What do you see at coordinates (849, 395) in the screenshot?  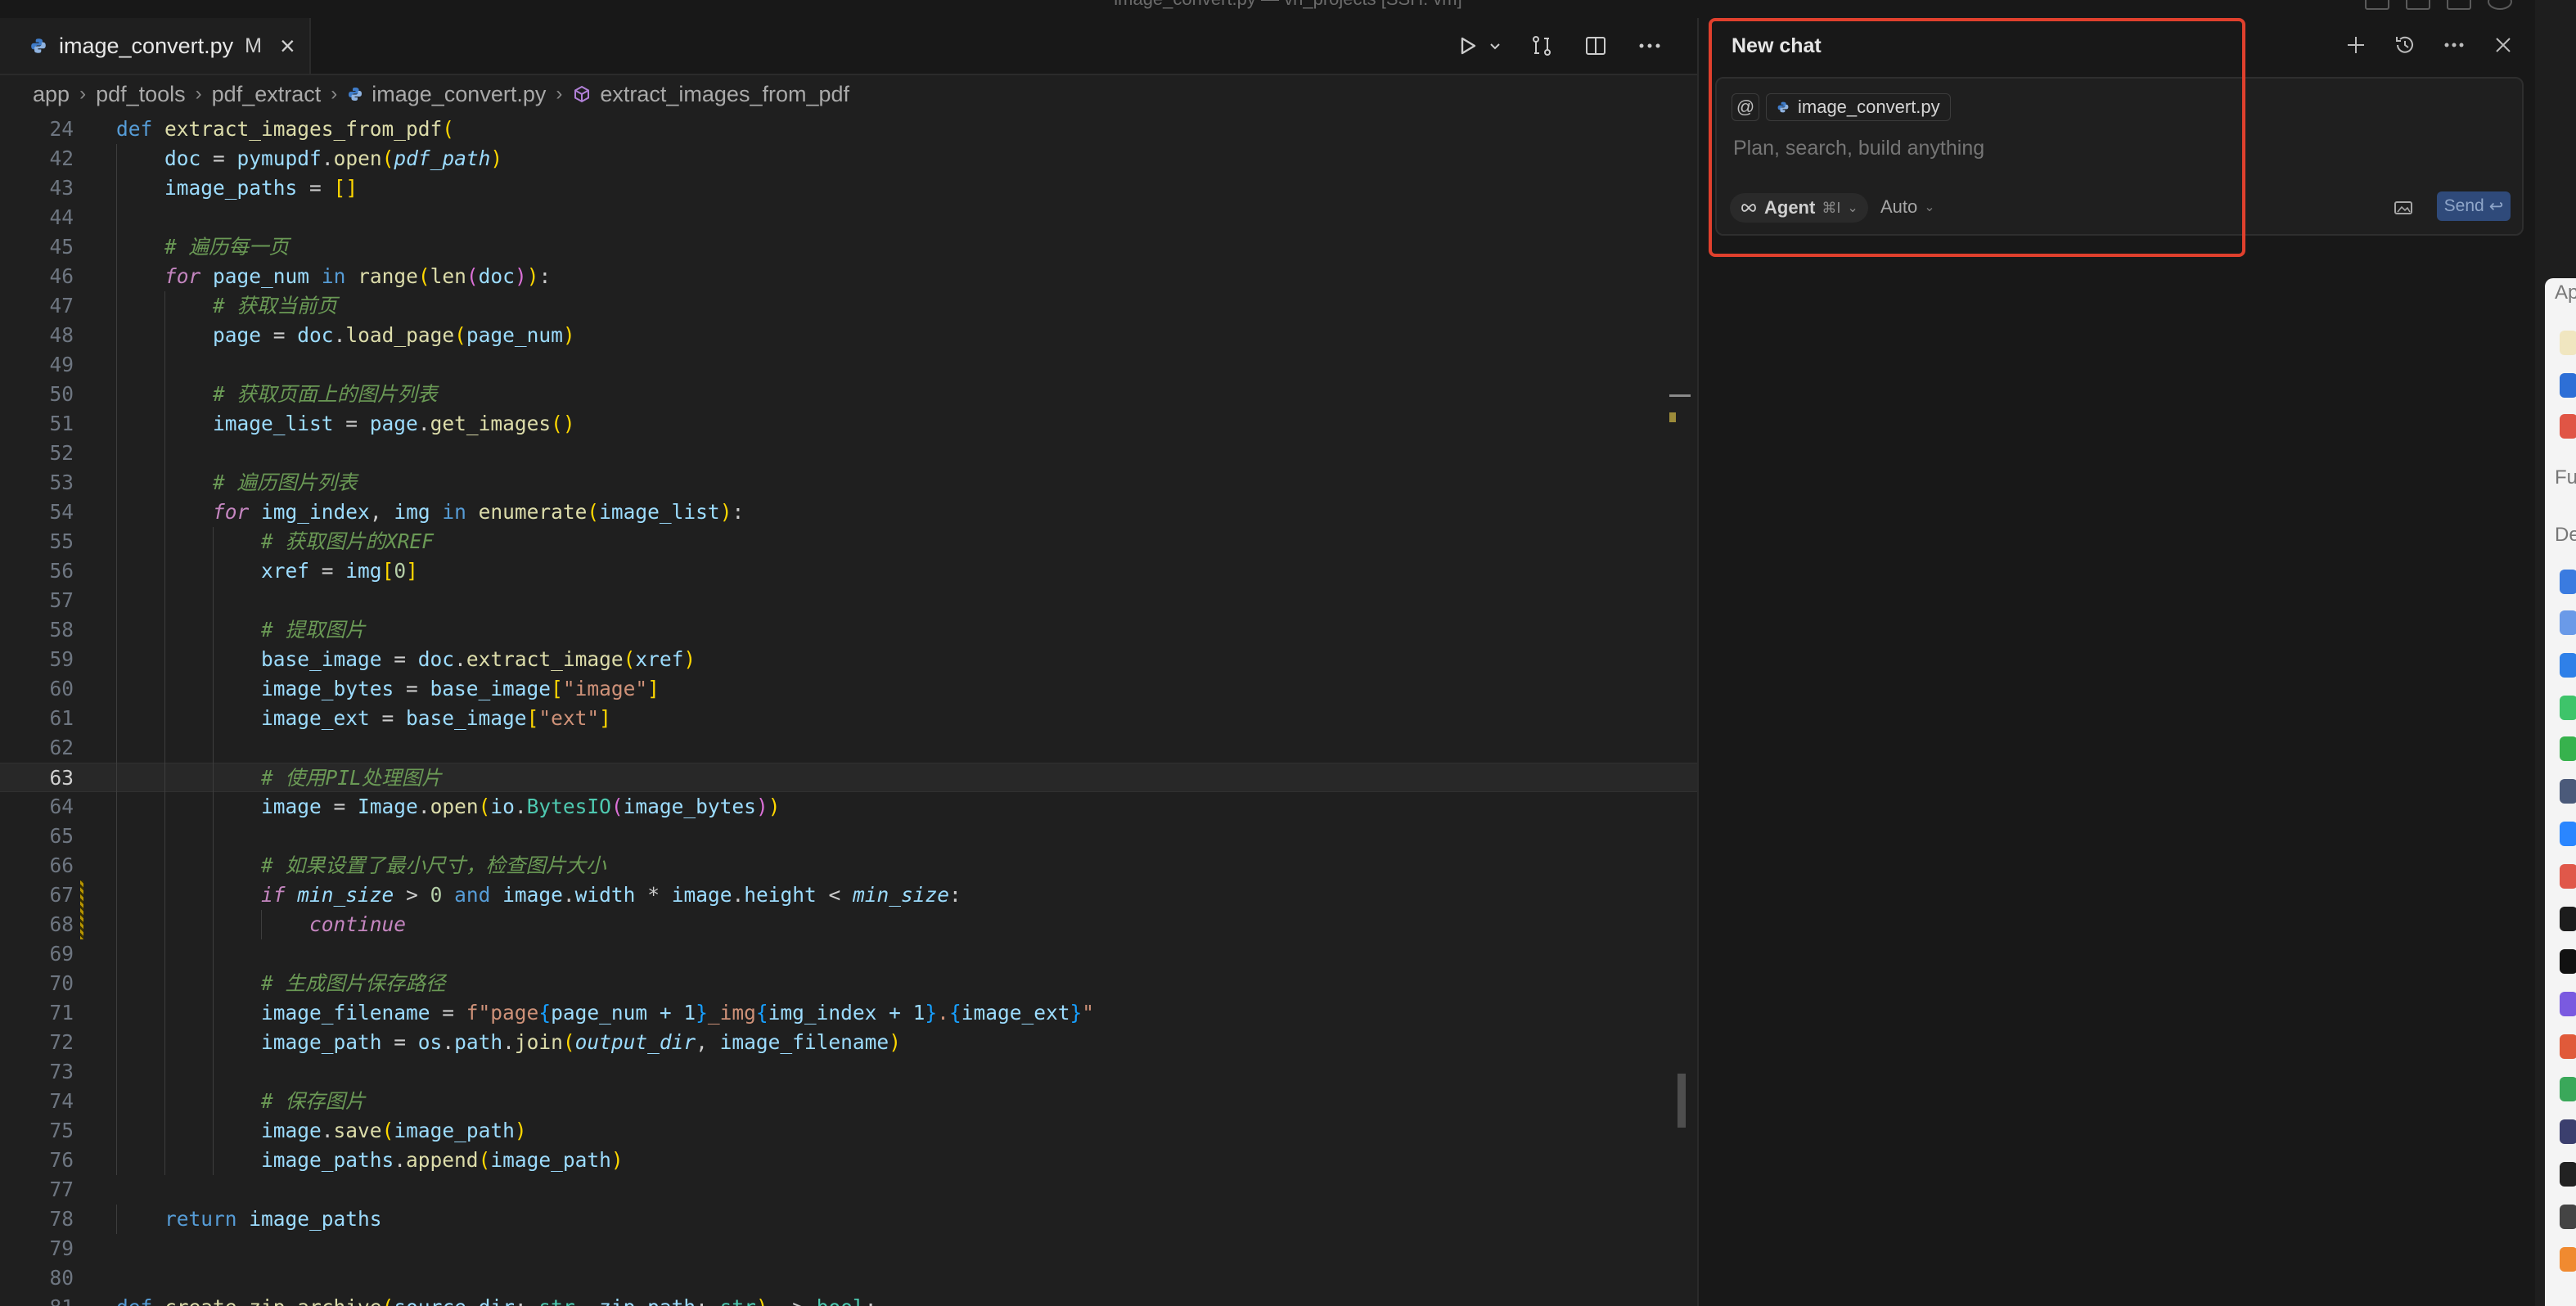 I see `code-line: 50 # 获取页面上的图片列表` at bounding box center [849, 395].